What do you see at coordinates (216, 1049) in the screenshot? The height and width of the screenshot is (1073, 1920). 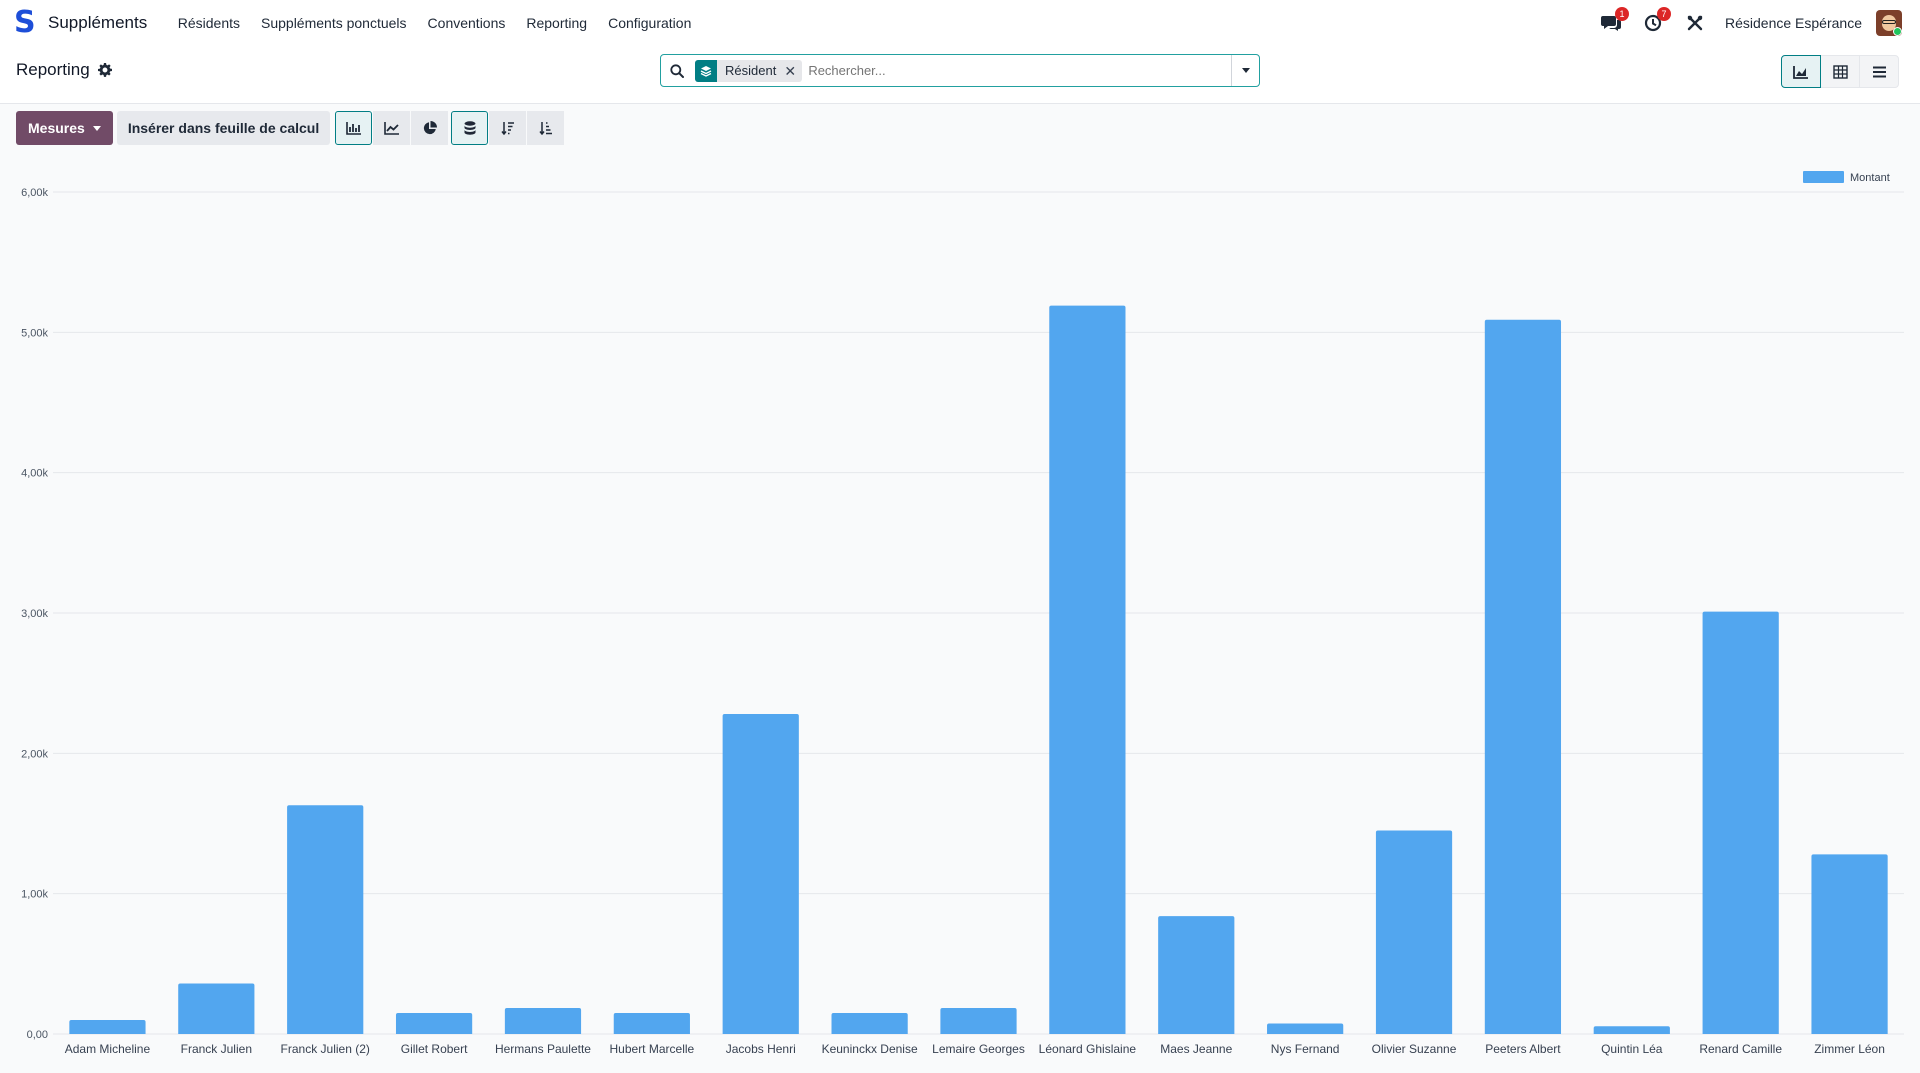 I see `x-tick-label: Franck Julien` at bounding box center [216, 1049].